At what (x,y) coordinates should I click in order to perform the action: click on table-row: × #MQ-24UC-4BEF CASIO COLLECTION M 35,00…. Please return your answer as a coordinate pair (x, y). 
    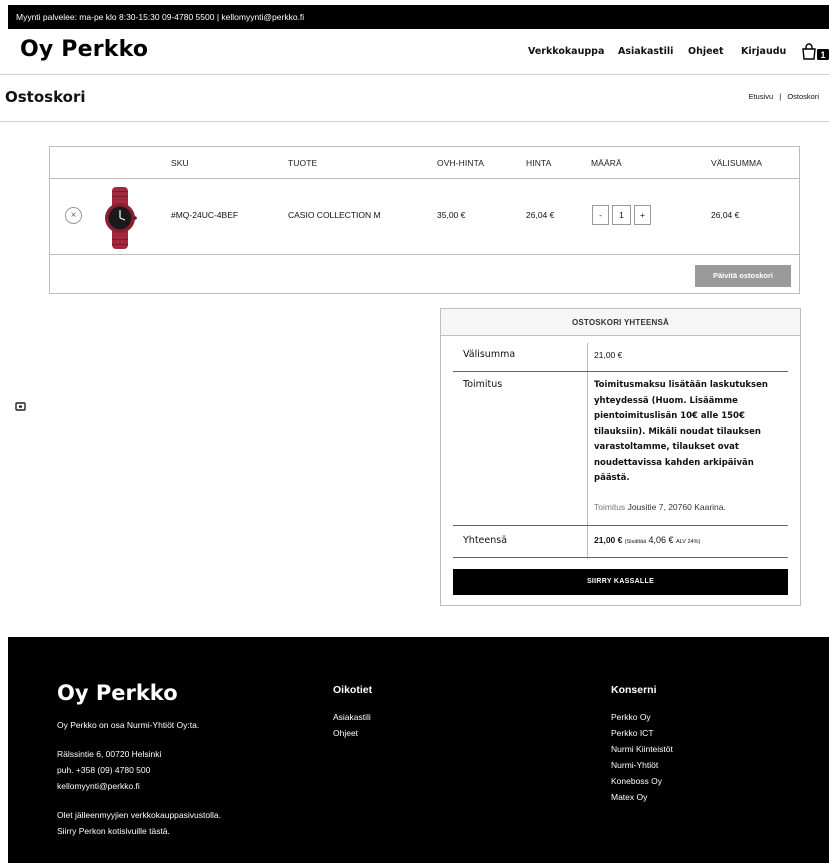
    Looking at the image, I should click on (424, 217).